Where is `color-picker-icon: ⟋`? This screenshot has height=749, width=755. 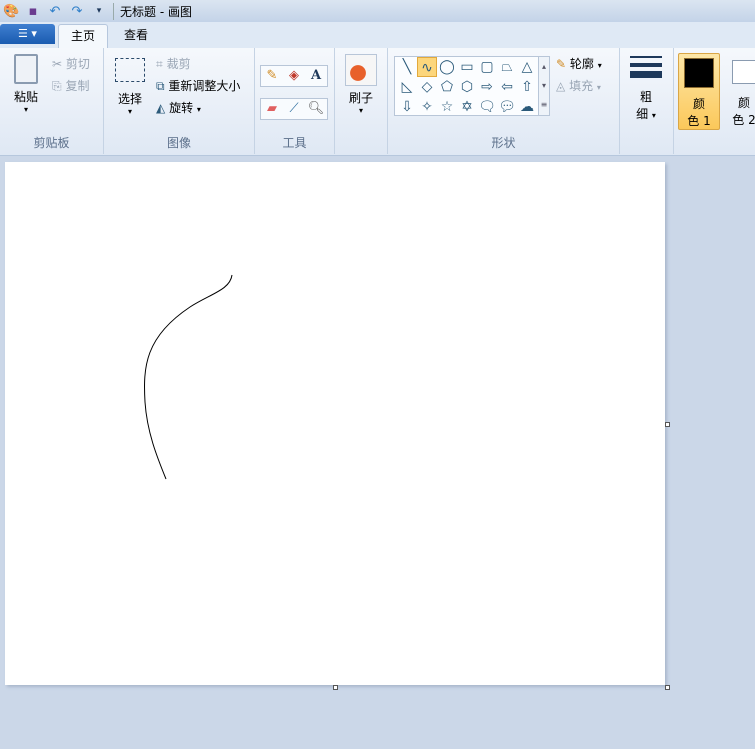
color-picker-icon: ⟋ is located at coordinates (294, 109).